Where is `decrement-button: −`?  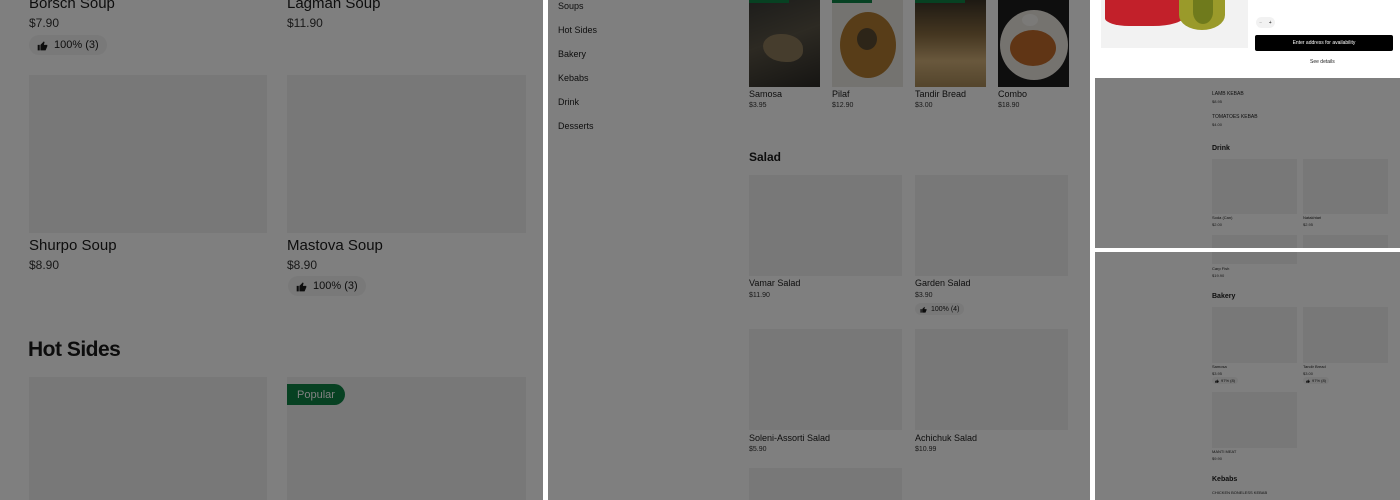
decrement-button: − is located at coordinates (1260, 23).